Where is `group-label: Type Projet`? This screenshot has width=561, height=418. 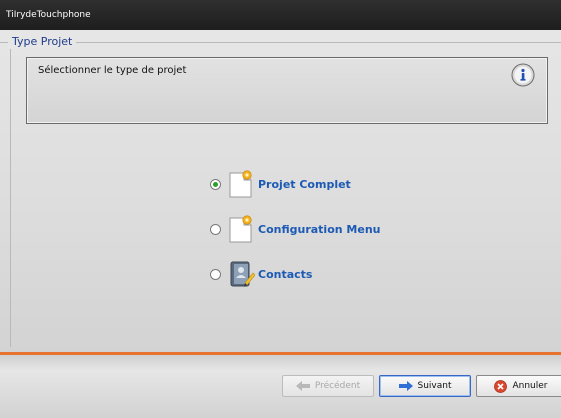
group-label: Type Projet is located at coordinates (42, 42).